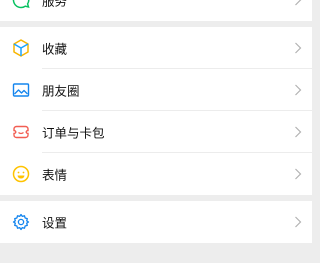 The image size is (320, 263). What do you see at coordinates (55, 49) in the screenshot?
I see `menu-item-label: 收藏` at bounding box center [55, 49].